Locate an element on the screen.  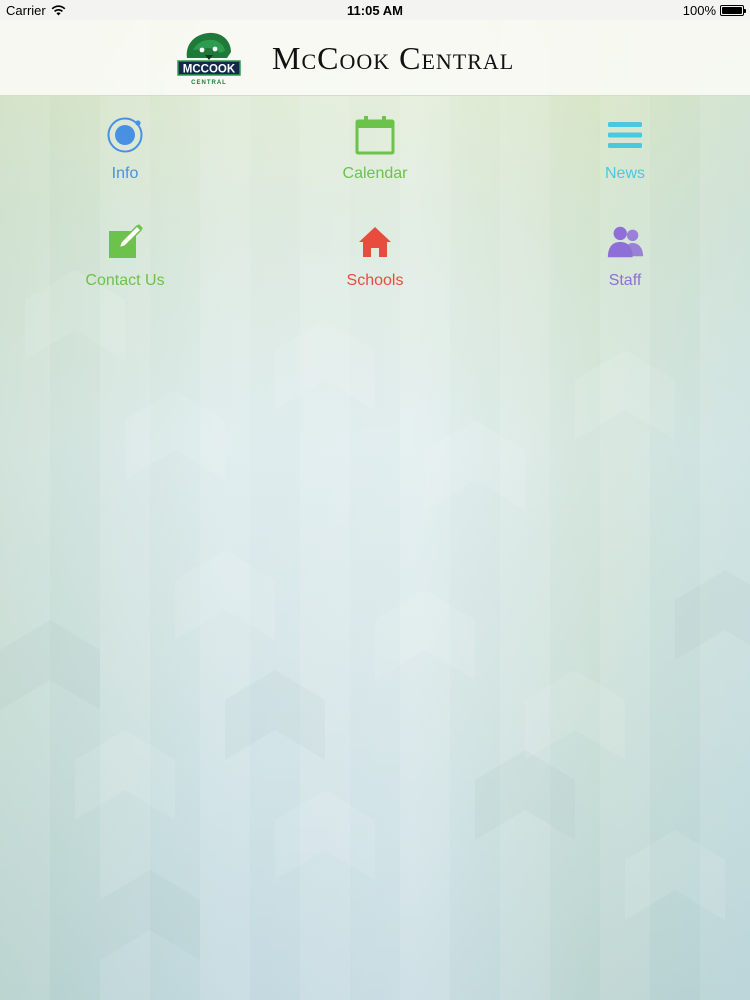
menu-item-calendar: Calendar is located at coordinates (375, 160).